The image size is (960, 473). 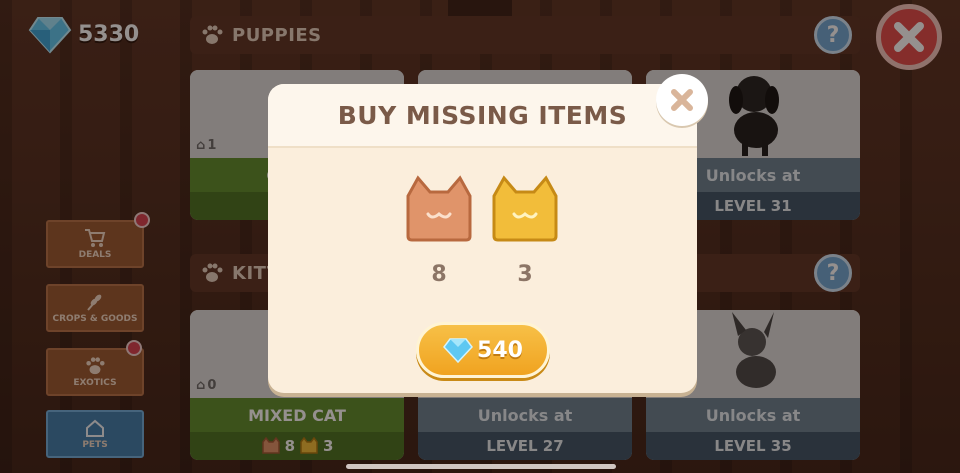 What do you see at coordinates (525, 274) in the screenshot?
I see `item-quantity: 3` at bounding box center [525, 274].